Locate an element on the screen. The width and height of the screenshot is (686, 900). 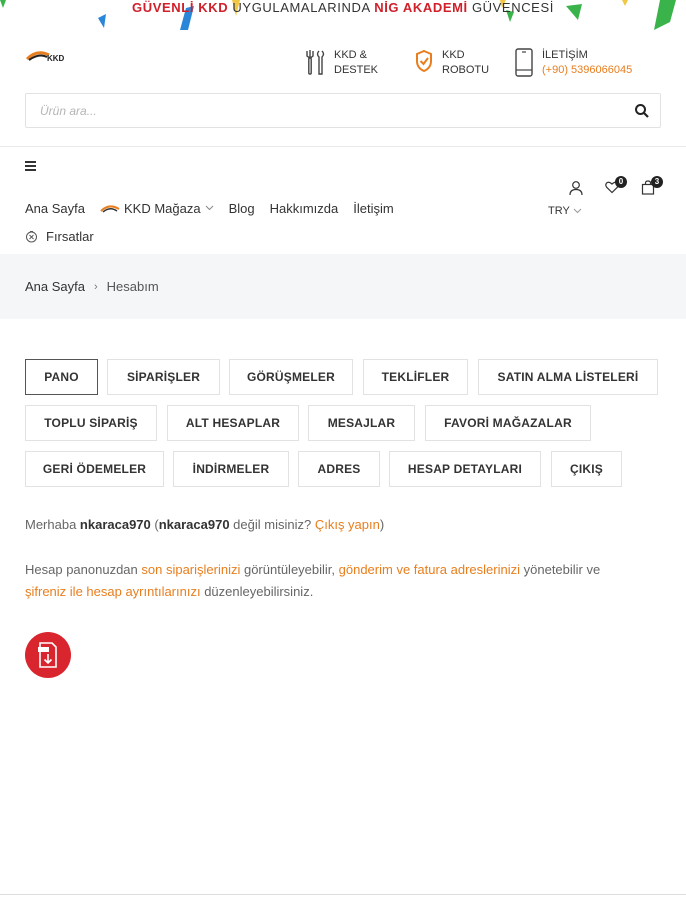
user-icon is located at coordinates (576, 188).